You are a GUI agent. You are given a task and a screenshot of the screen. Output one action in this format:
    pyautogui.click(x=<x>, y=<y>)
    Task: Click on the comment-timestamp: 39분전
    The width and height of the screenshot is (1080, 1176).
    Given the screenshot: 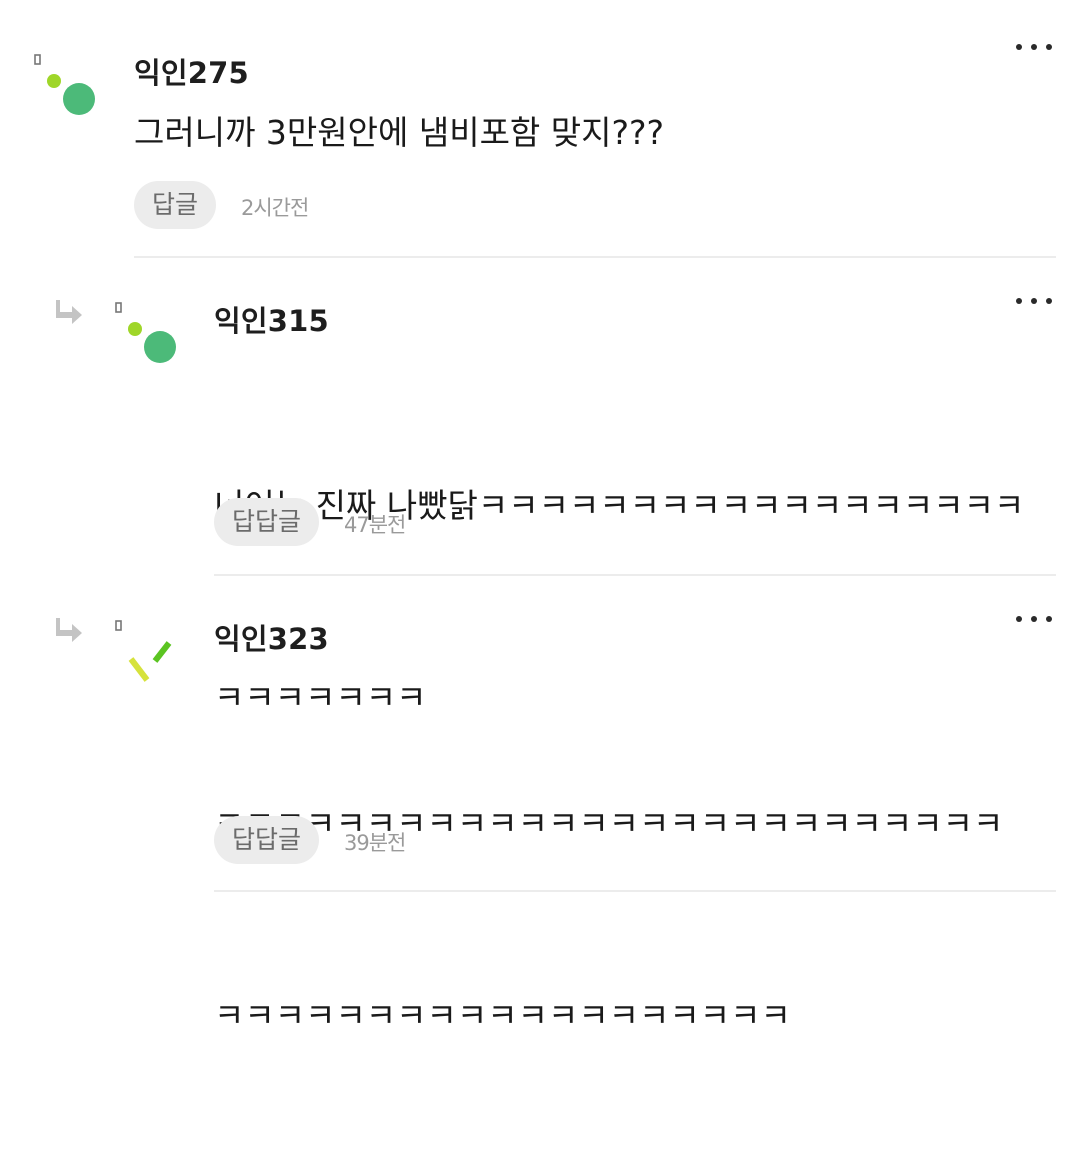 What is the action you would take?
    pyautogui.click(x=375, y=843)
    